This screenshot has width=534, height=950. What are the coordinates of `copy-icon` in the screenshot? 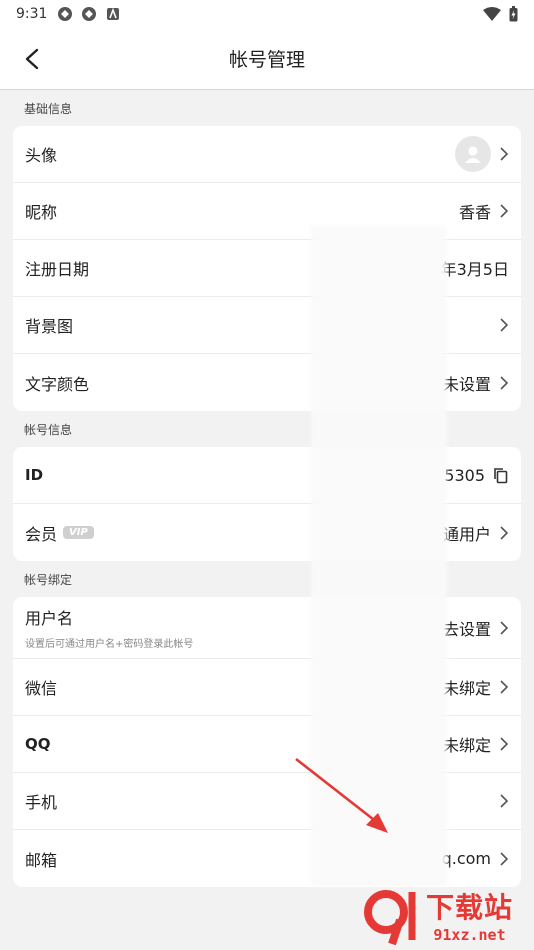 It's located at (501, 475).